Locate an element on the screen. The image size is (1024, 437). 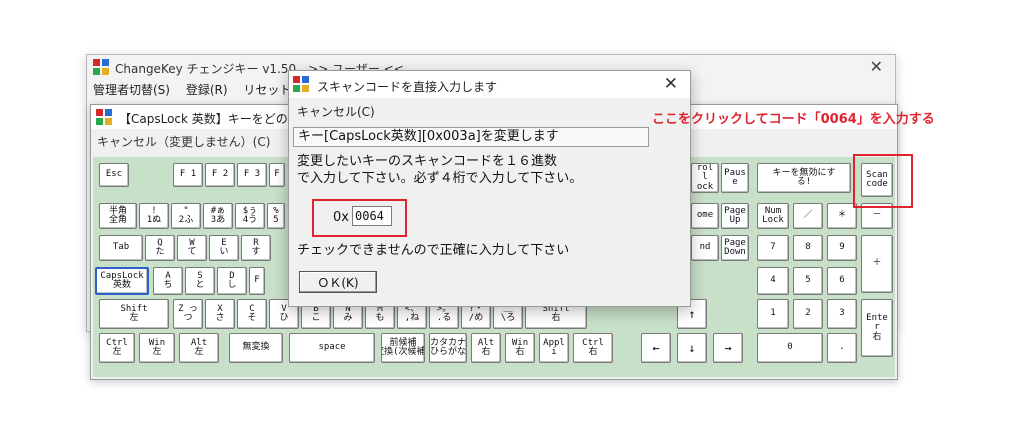
key-f4: F is located at coordinates (277, 175).